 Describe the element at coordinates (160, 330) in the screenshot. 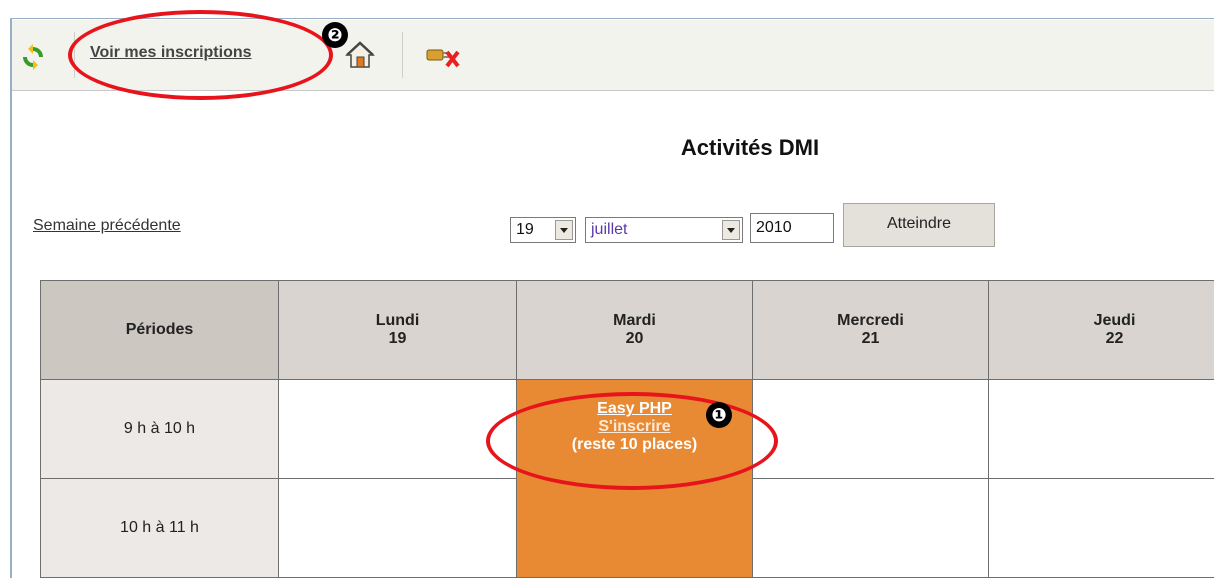

I see `periods-header: Périodes` at that location.